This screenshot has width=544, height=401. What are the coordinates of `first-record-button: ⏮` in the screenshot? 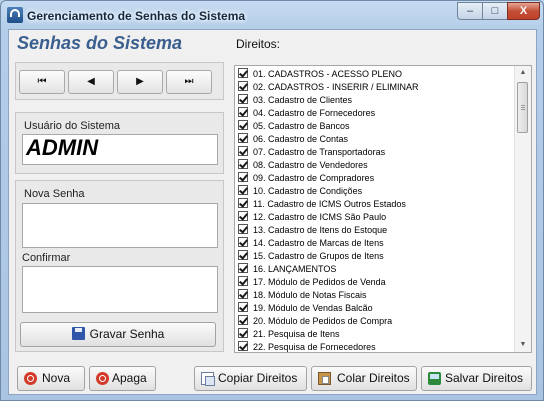 It's located at (42, 82).